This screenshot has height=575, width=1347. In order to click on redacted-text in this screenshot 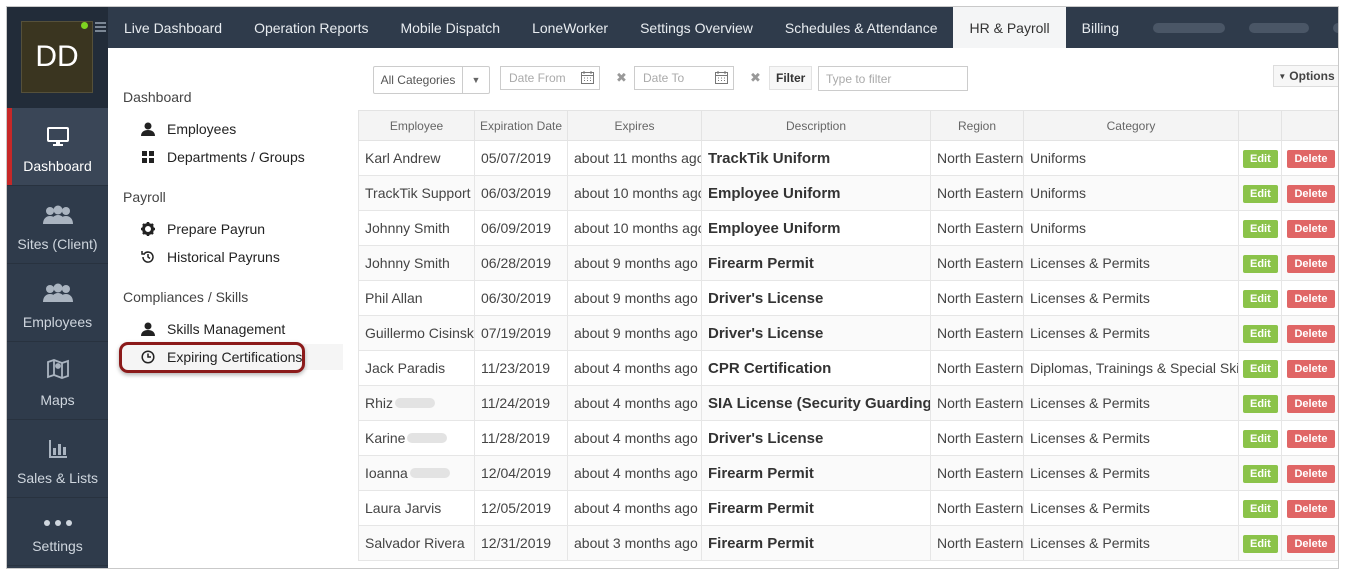, I will do `click(427, 438)`.